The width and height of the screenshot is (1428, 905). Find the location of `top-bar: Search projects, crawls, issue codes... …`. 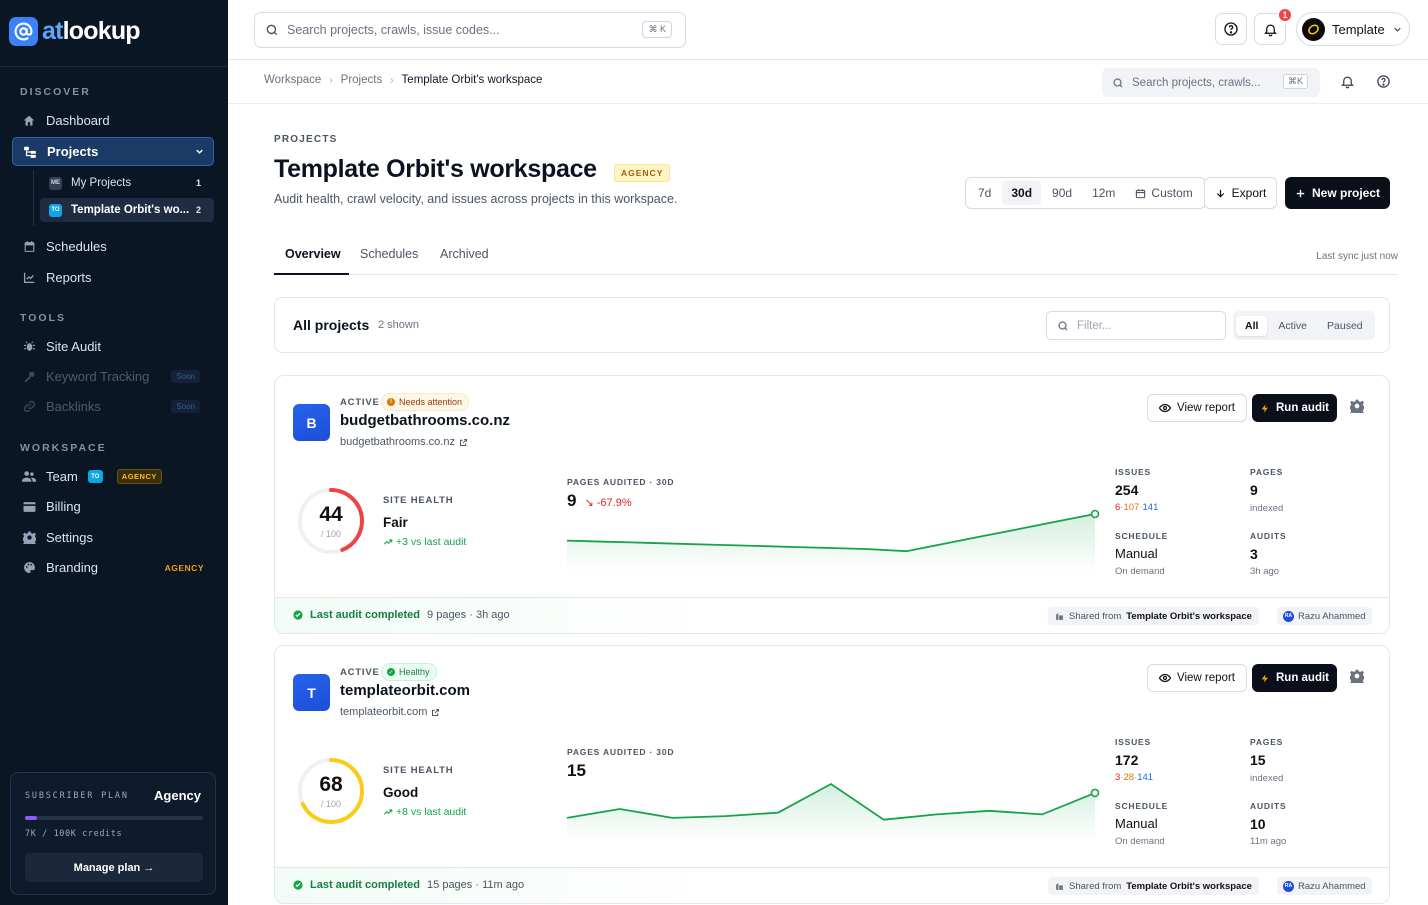

top-bar: Search projects, crawls, issue codes... … is located at coordinates (828, 30).